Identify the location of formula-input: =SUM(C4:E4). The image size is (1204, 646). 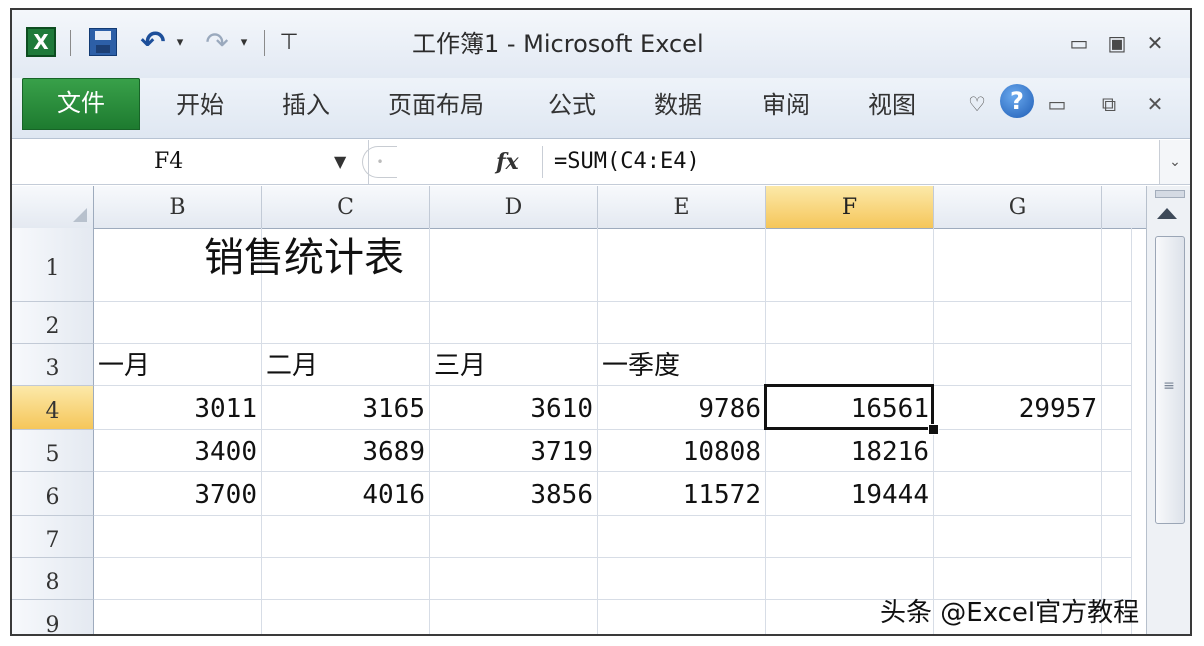
(627, 162).